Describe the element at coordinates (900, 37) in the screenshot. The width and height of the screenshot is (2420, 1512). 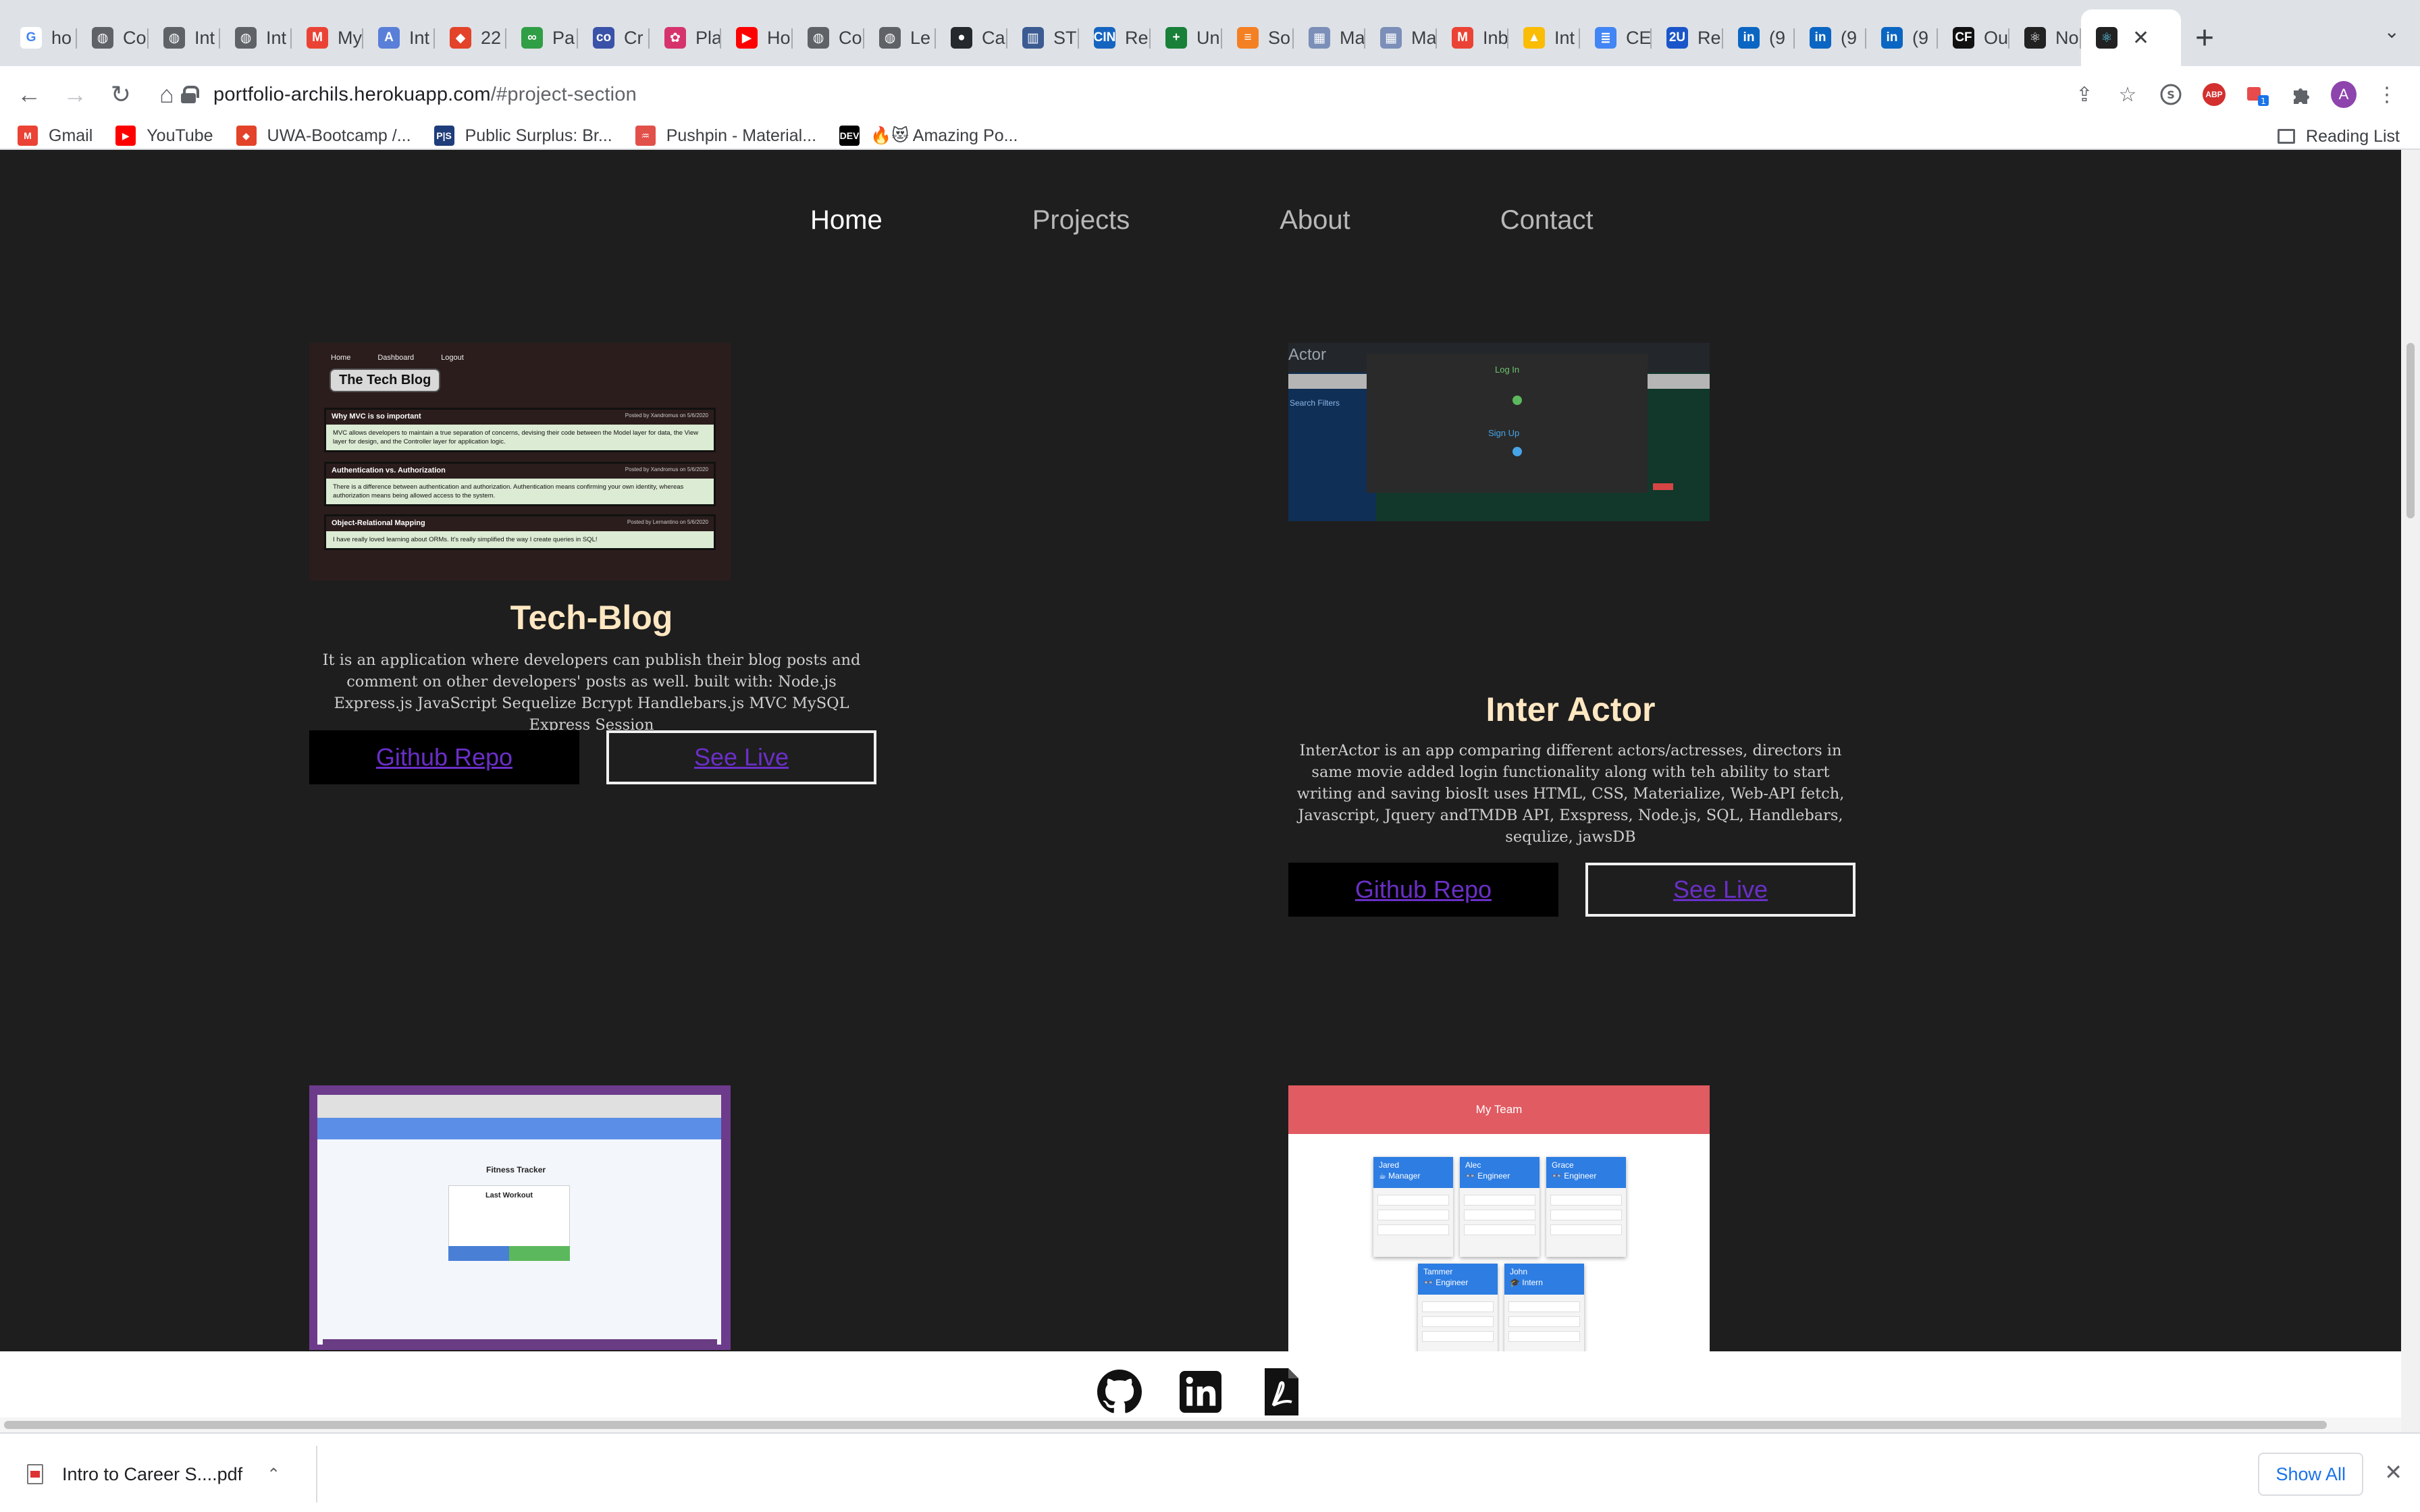
I see `browser-tab: ◍ Le` at that location.